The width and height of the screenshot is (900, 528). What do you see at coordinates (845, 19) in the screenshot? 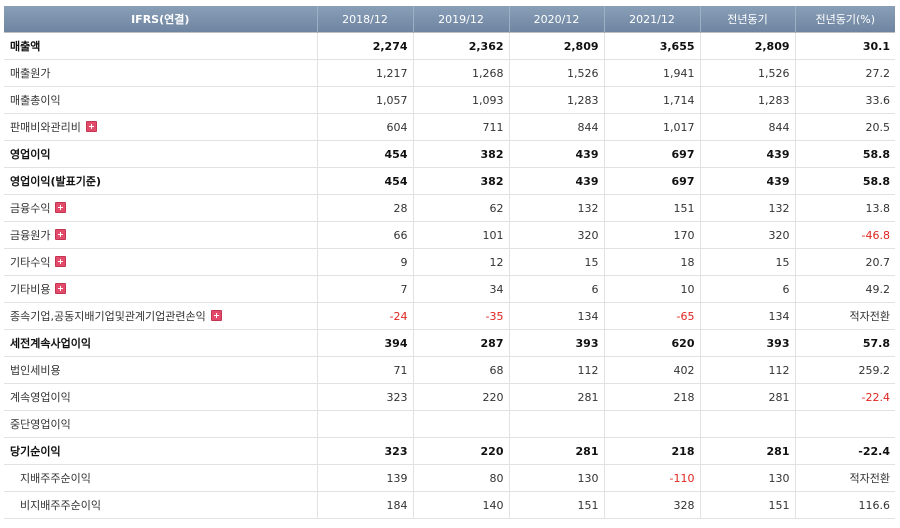
I see `header-period-6: 전년동기(%)` at bounding box center [845, 19].